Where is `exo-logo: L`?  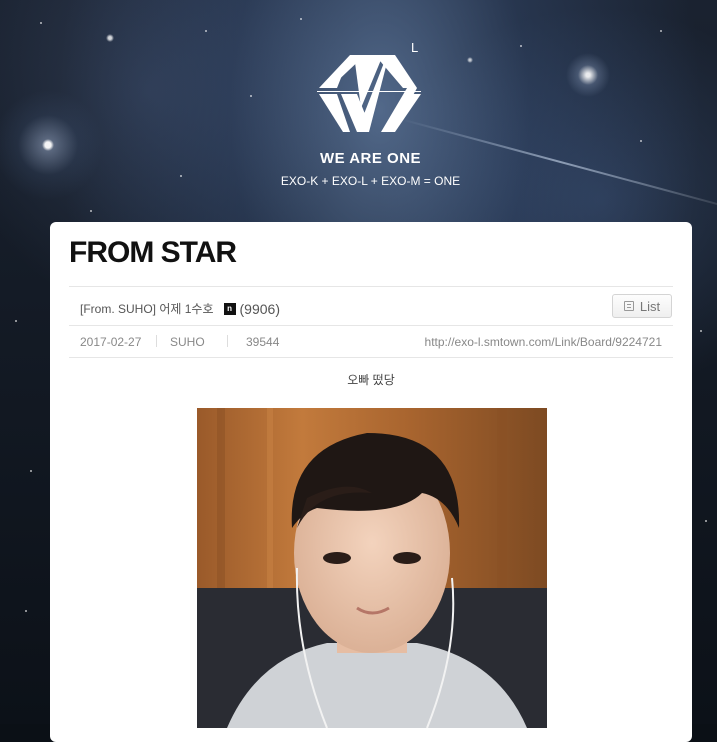
exo-logo: L is located at coordinates (372, 90).